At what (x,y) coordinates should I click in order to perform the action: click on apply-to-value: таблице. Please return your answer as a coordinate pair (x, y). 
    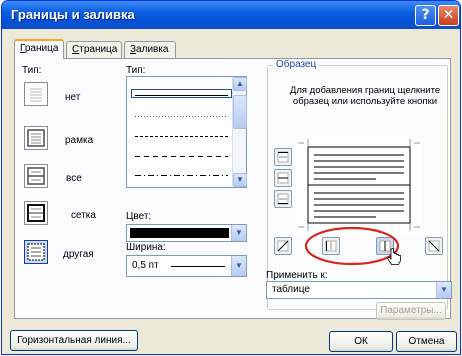
    Looking at the image, I should click on (291, 289).